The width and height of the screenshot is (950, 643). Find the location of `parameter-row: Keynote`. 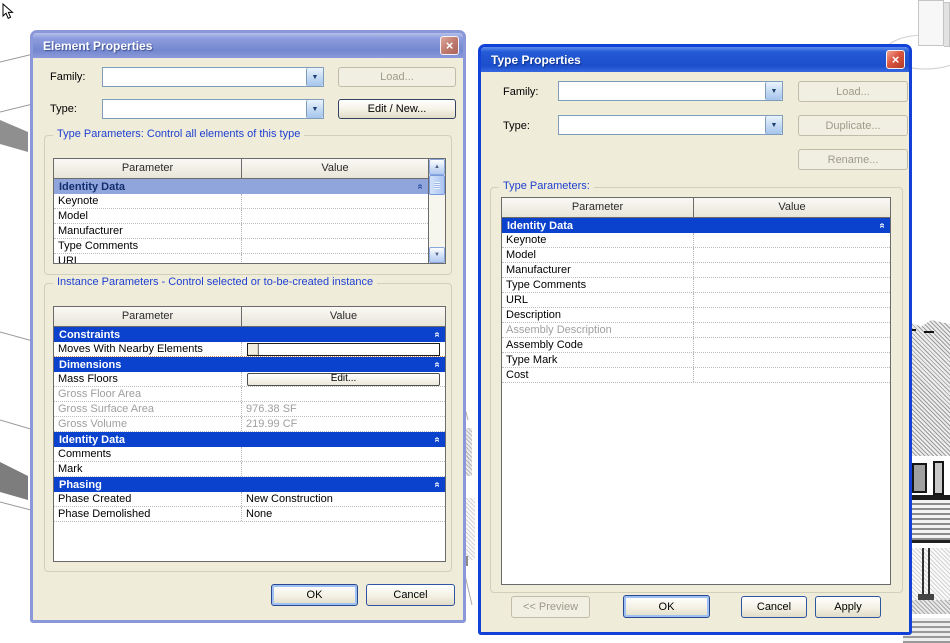

parameter-row: Keynote is located at coordinates (696, 240).